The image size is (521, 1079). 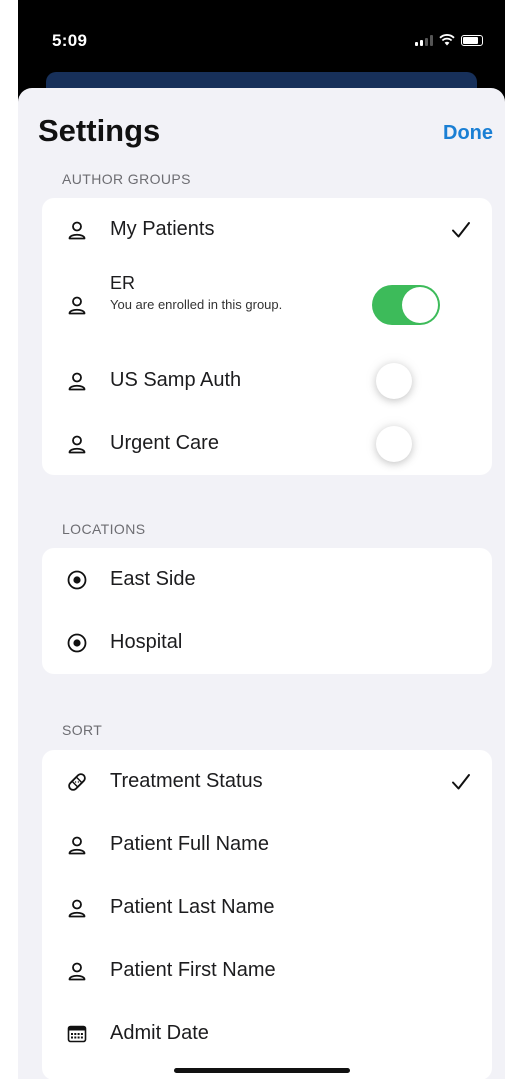 What do you see at coordinates (261, 1070) in the screenshot?
I see `home-indicator` at bounding box center [261, 1070].